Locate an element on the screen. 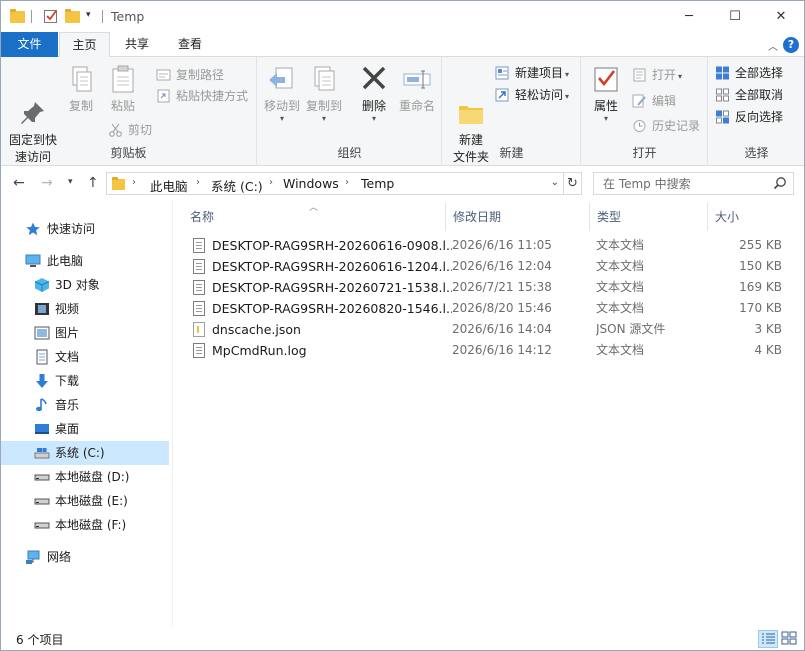 The image size is (805, 651). properties-check-icon is located at coordinates (51, 16).